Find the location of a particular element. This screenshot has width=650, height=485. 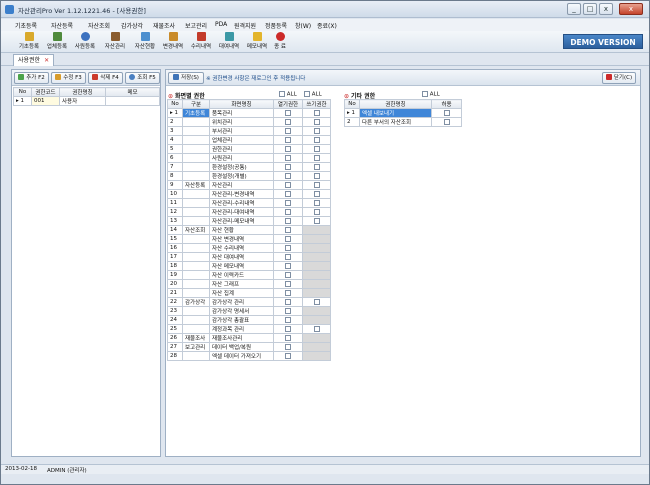

toolbar-asset-button: 자산관리 is located at coordinates (115, 42).